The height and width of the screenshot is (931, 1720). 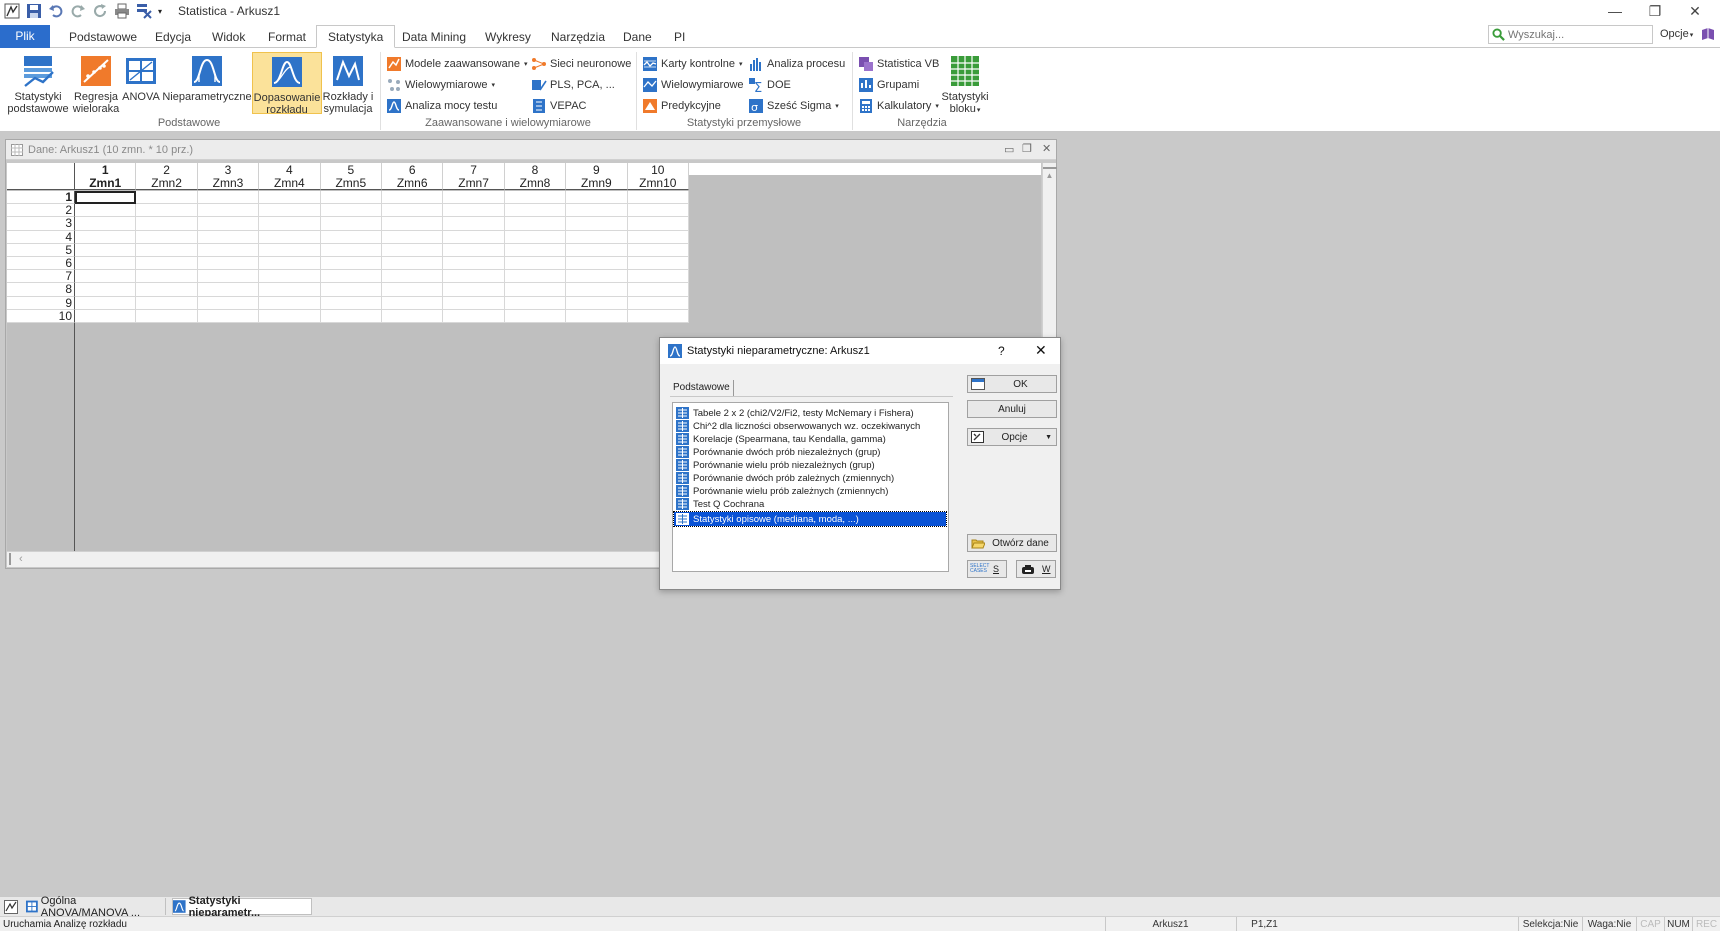 What do you see at coordinates (658, 176) in the screenshot?
I see `column-header: 10 Zmn10` at bounding box center [658, 176].